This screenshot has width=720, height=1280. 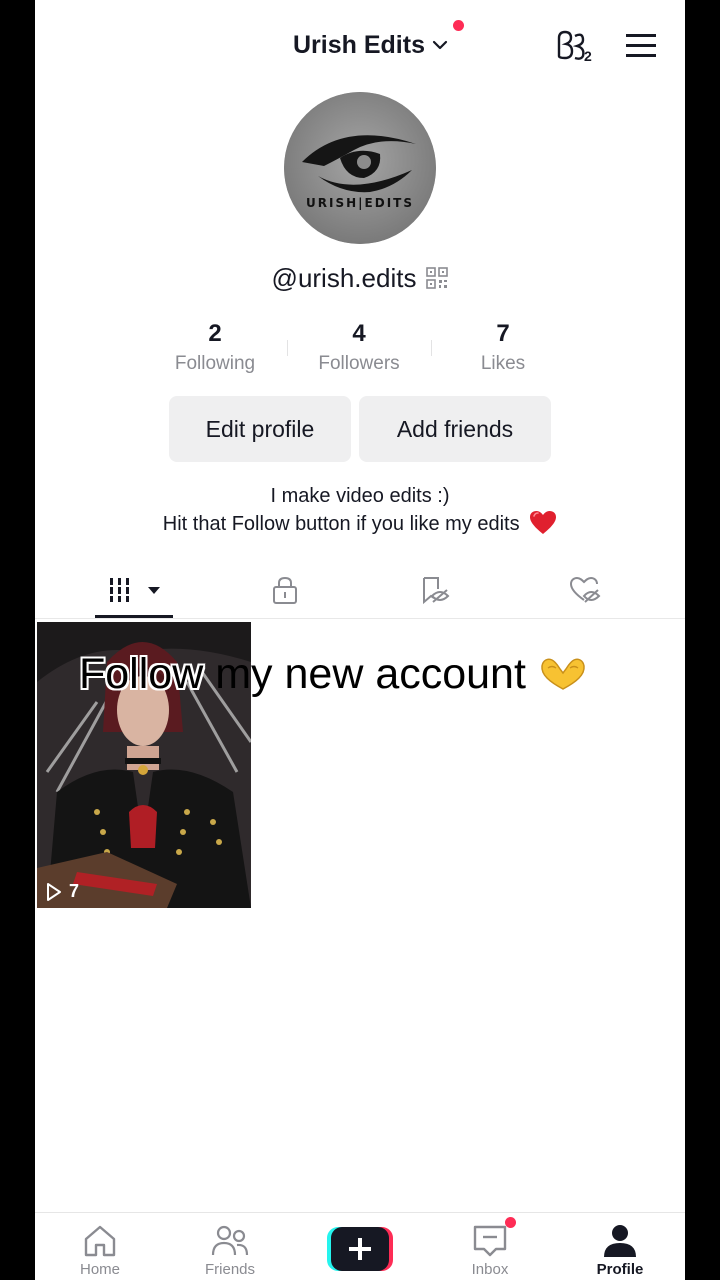 What do you see at coordinates (588, 56) in the screenshot?
I see `svg-text: 2` at bounding box center [588, 56].